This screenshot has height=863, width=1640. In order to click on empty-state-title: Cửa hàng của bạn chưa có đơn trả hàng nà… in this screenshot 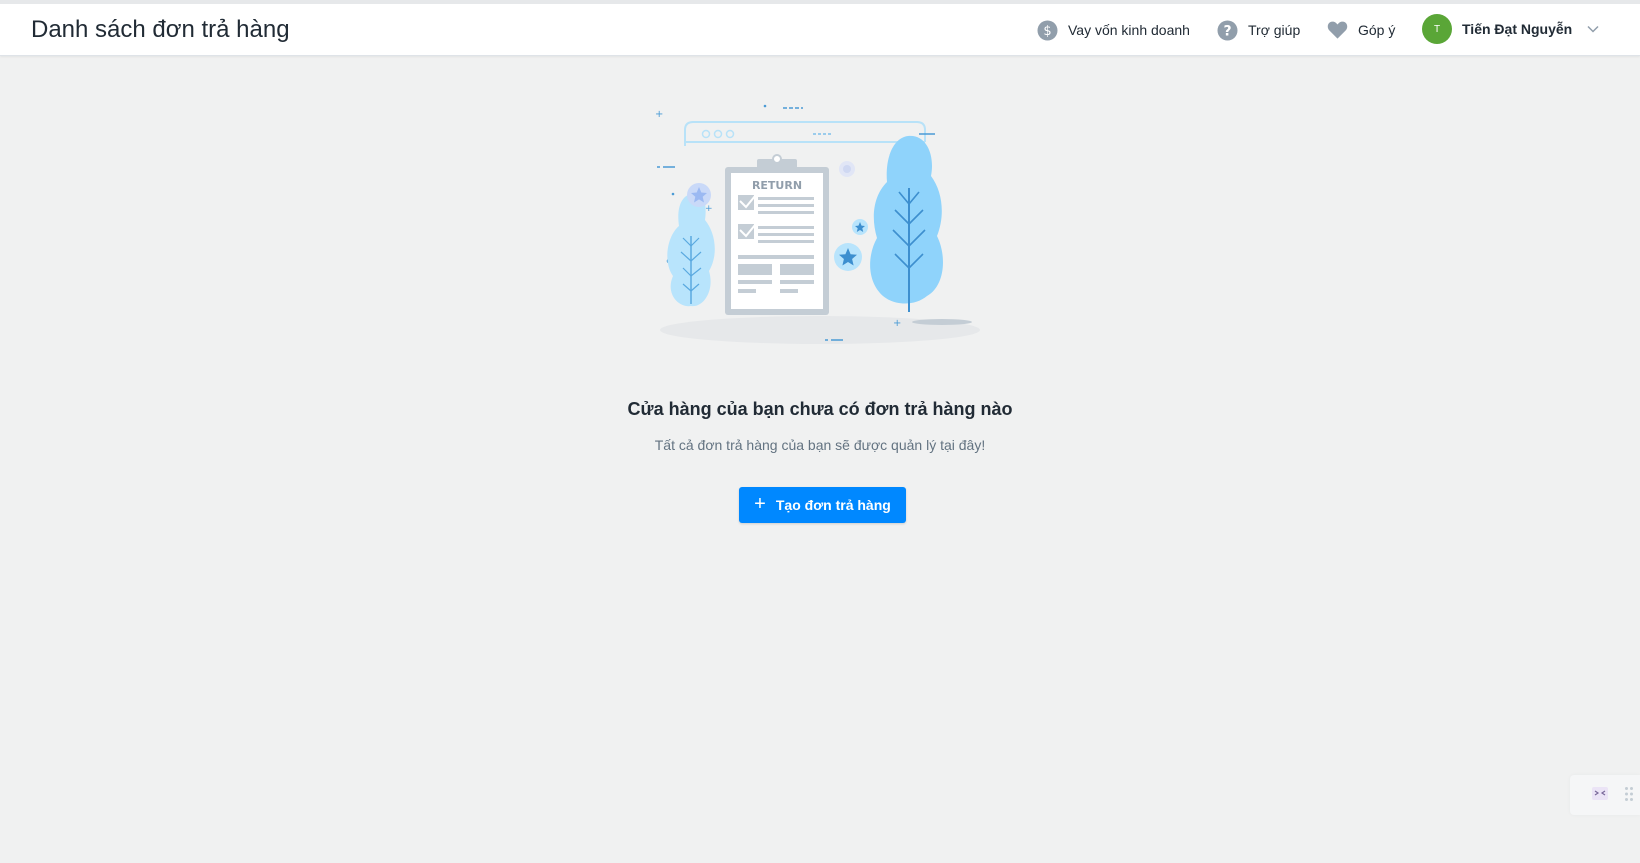, I will do `click(820, 409)`.